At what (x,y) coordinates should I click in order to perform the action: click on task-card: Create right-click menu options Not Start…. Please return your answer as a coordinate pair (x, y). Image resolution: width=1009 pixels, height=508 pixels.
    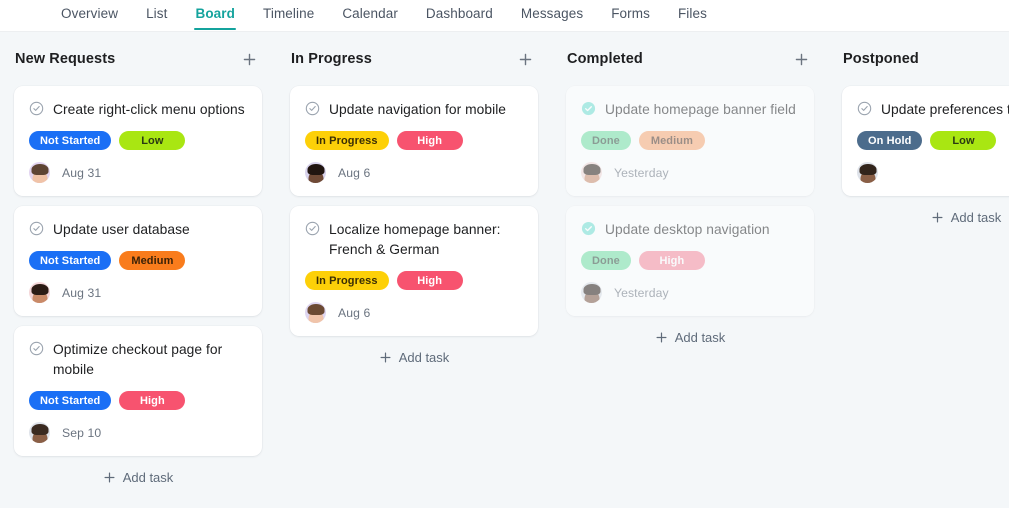
    Looking at the image, I should click on (138, 141).